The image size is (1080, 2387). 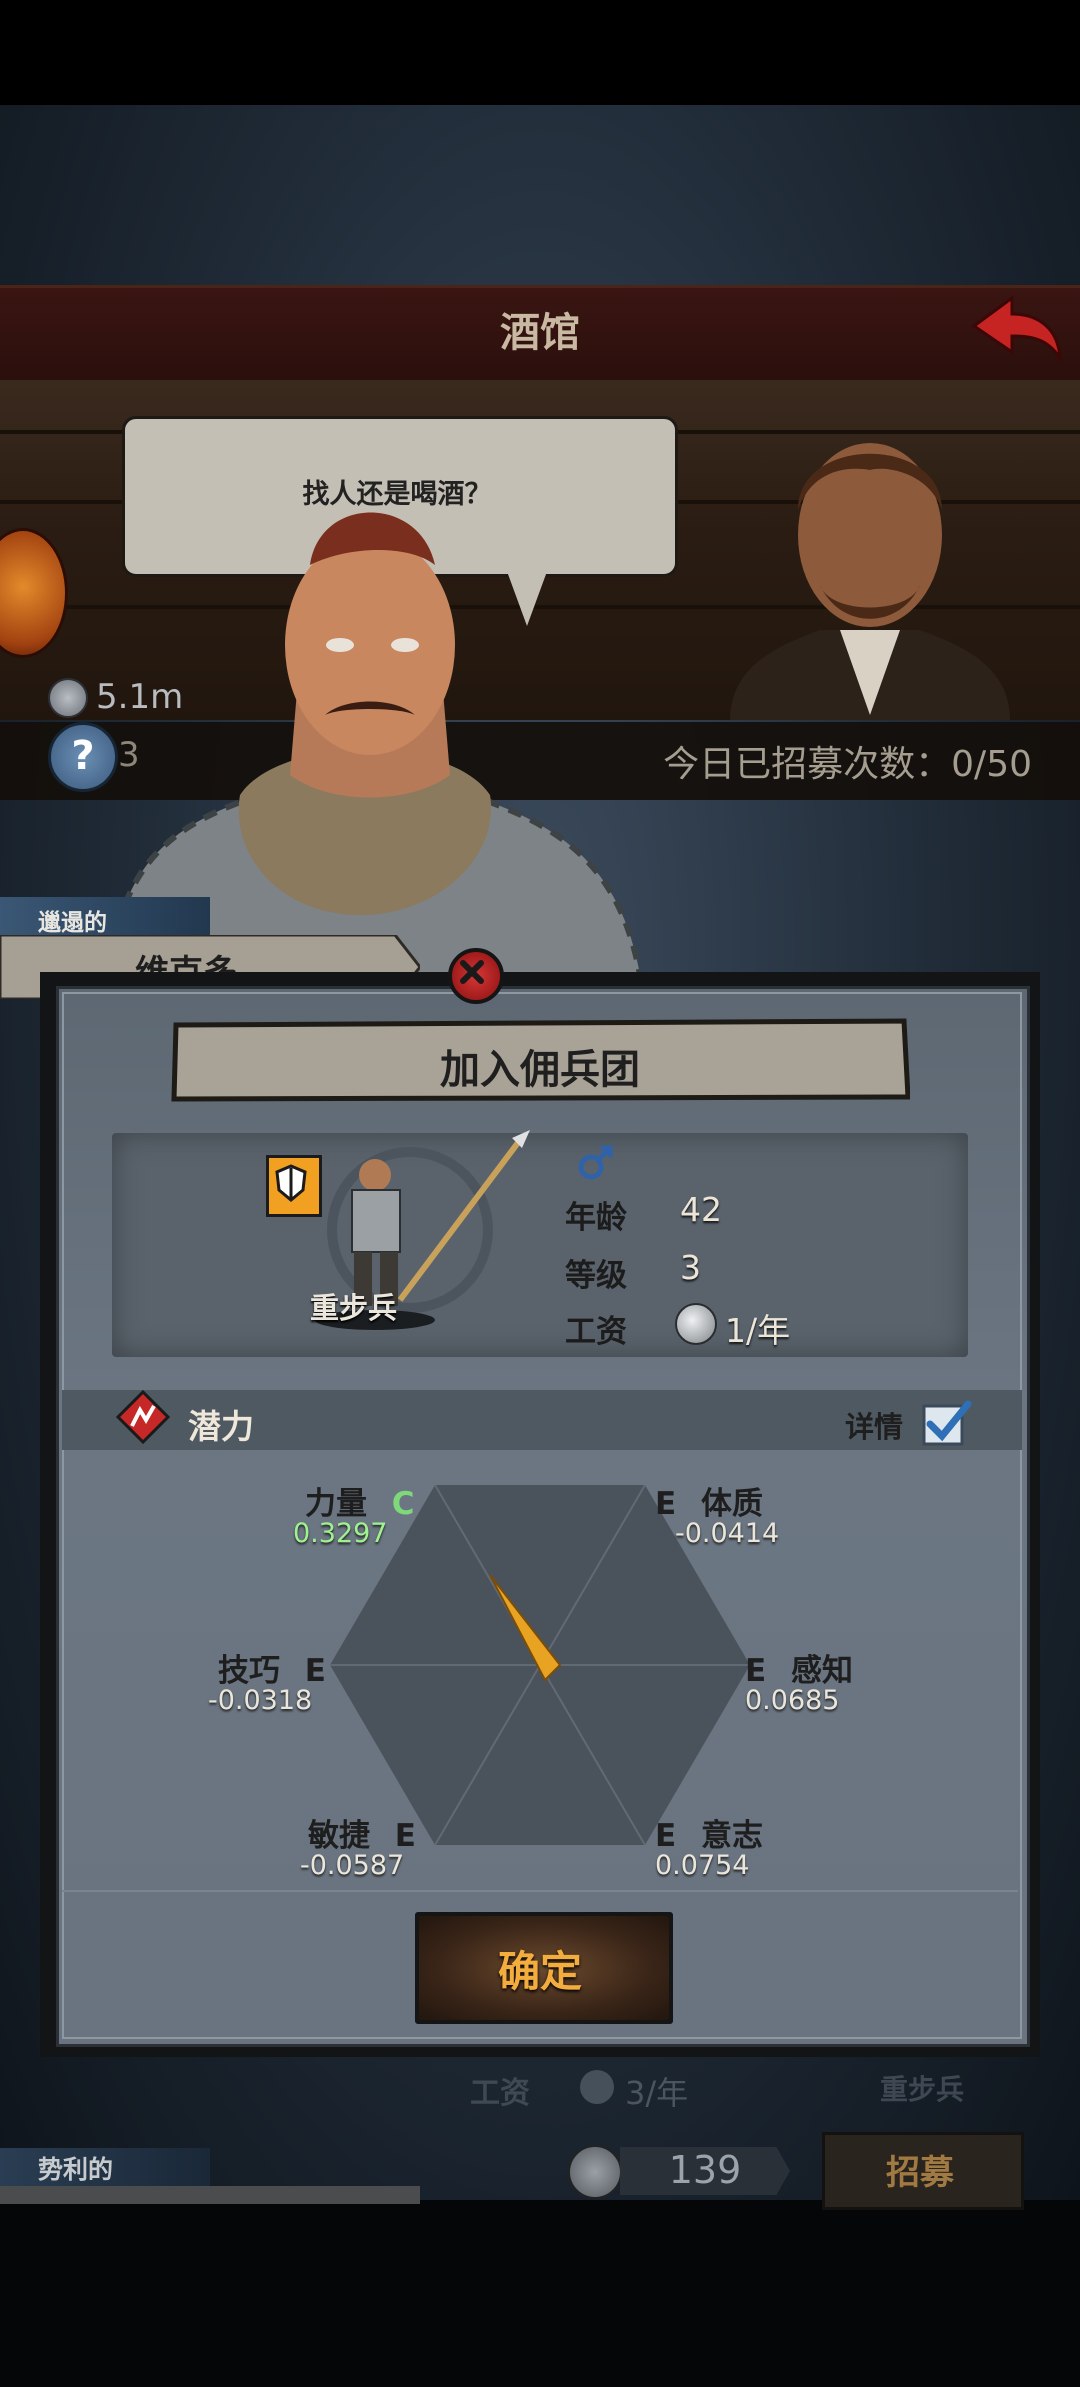 What do you see at coordinates (72, 923) in the screenshot?
I see `mercenary-title: 邋遢的` at bounding box center [72, 923].